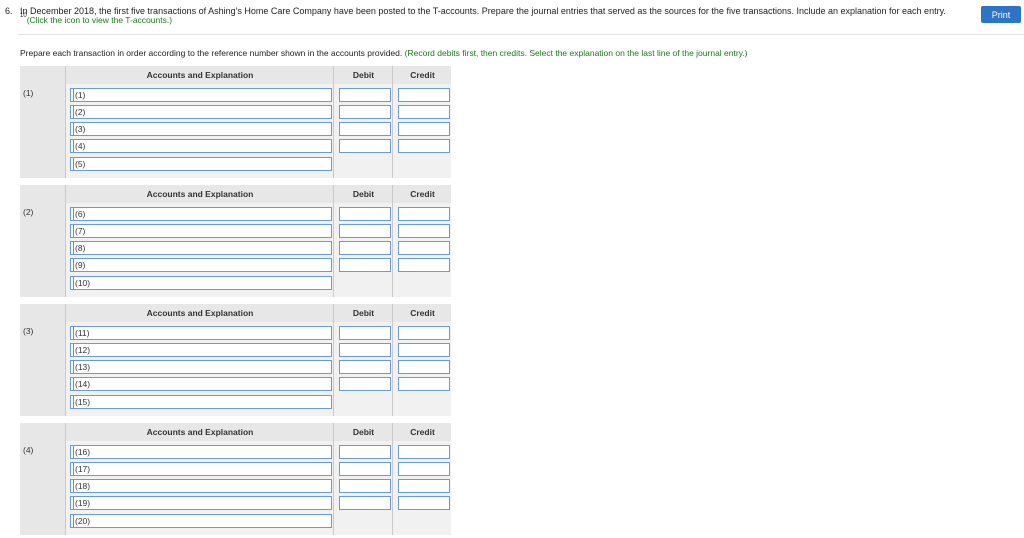 The height and width of the screenshot is (538, 1024). What do you see at coordinates (201, 265) in the screenshot?
I see `account-input: (9)` at bounding box center [201, 265].